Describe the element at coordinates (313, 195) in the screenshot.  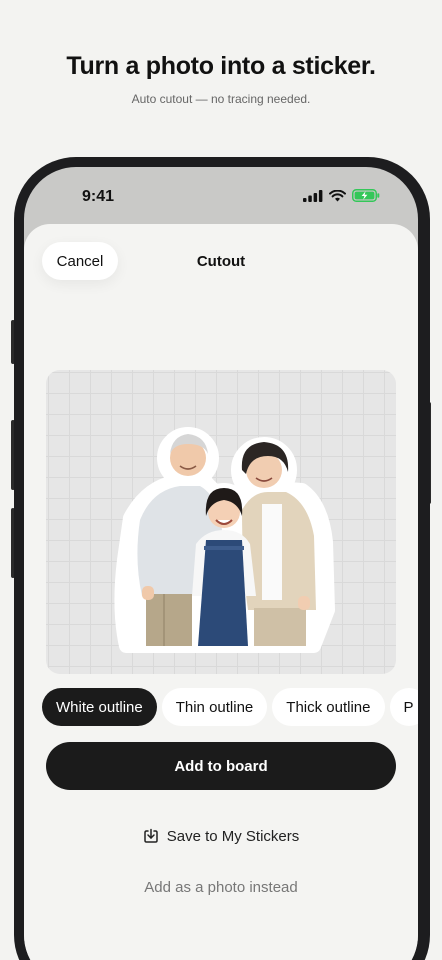
I see `cellular-signal-icon` at that location.